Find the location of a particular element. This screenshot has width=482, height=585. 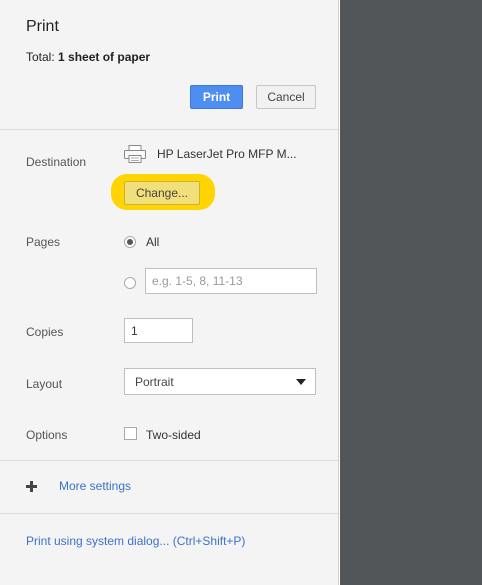

pages-all-radio is located at coordinates (130, 242).